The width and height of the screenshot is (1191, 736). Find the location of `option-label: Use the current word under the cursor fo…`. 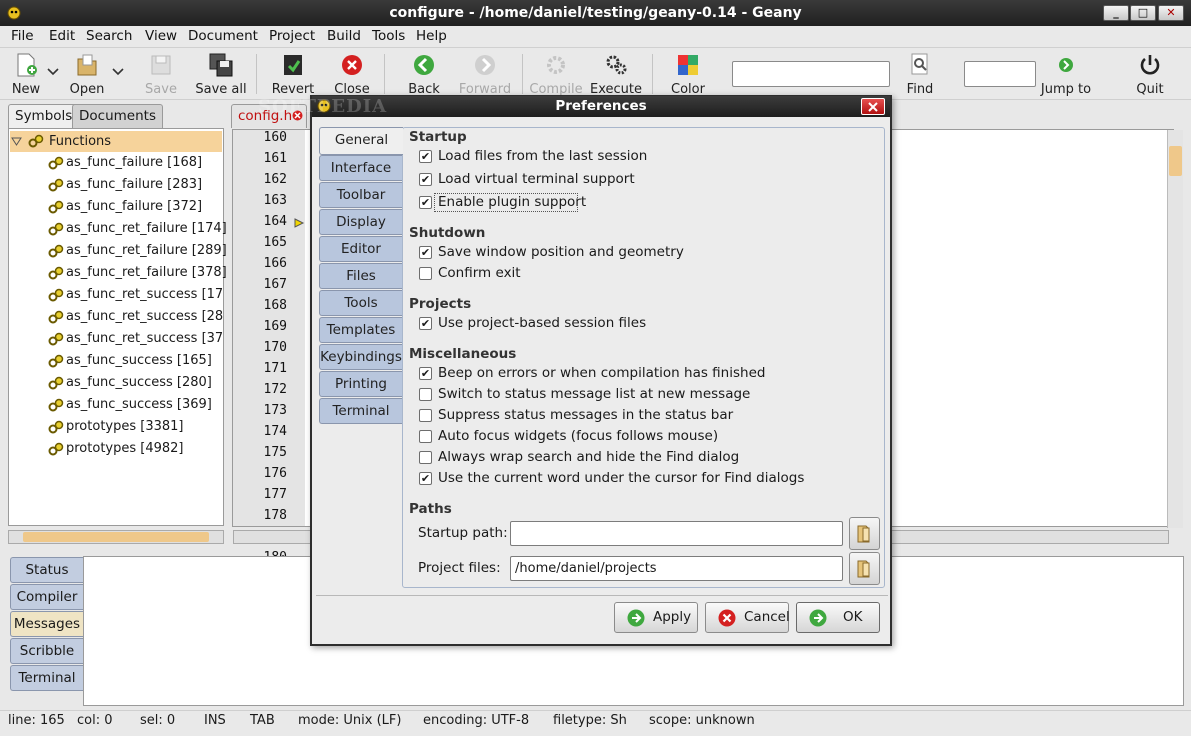

option-label: Use the current word under the cursor fo… is located at coordinates (621, 478).